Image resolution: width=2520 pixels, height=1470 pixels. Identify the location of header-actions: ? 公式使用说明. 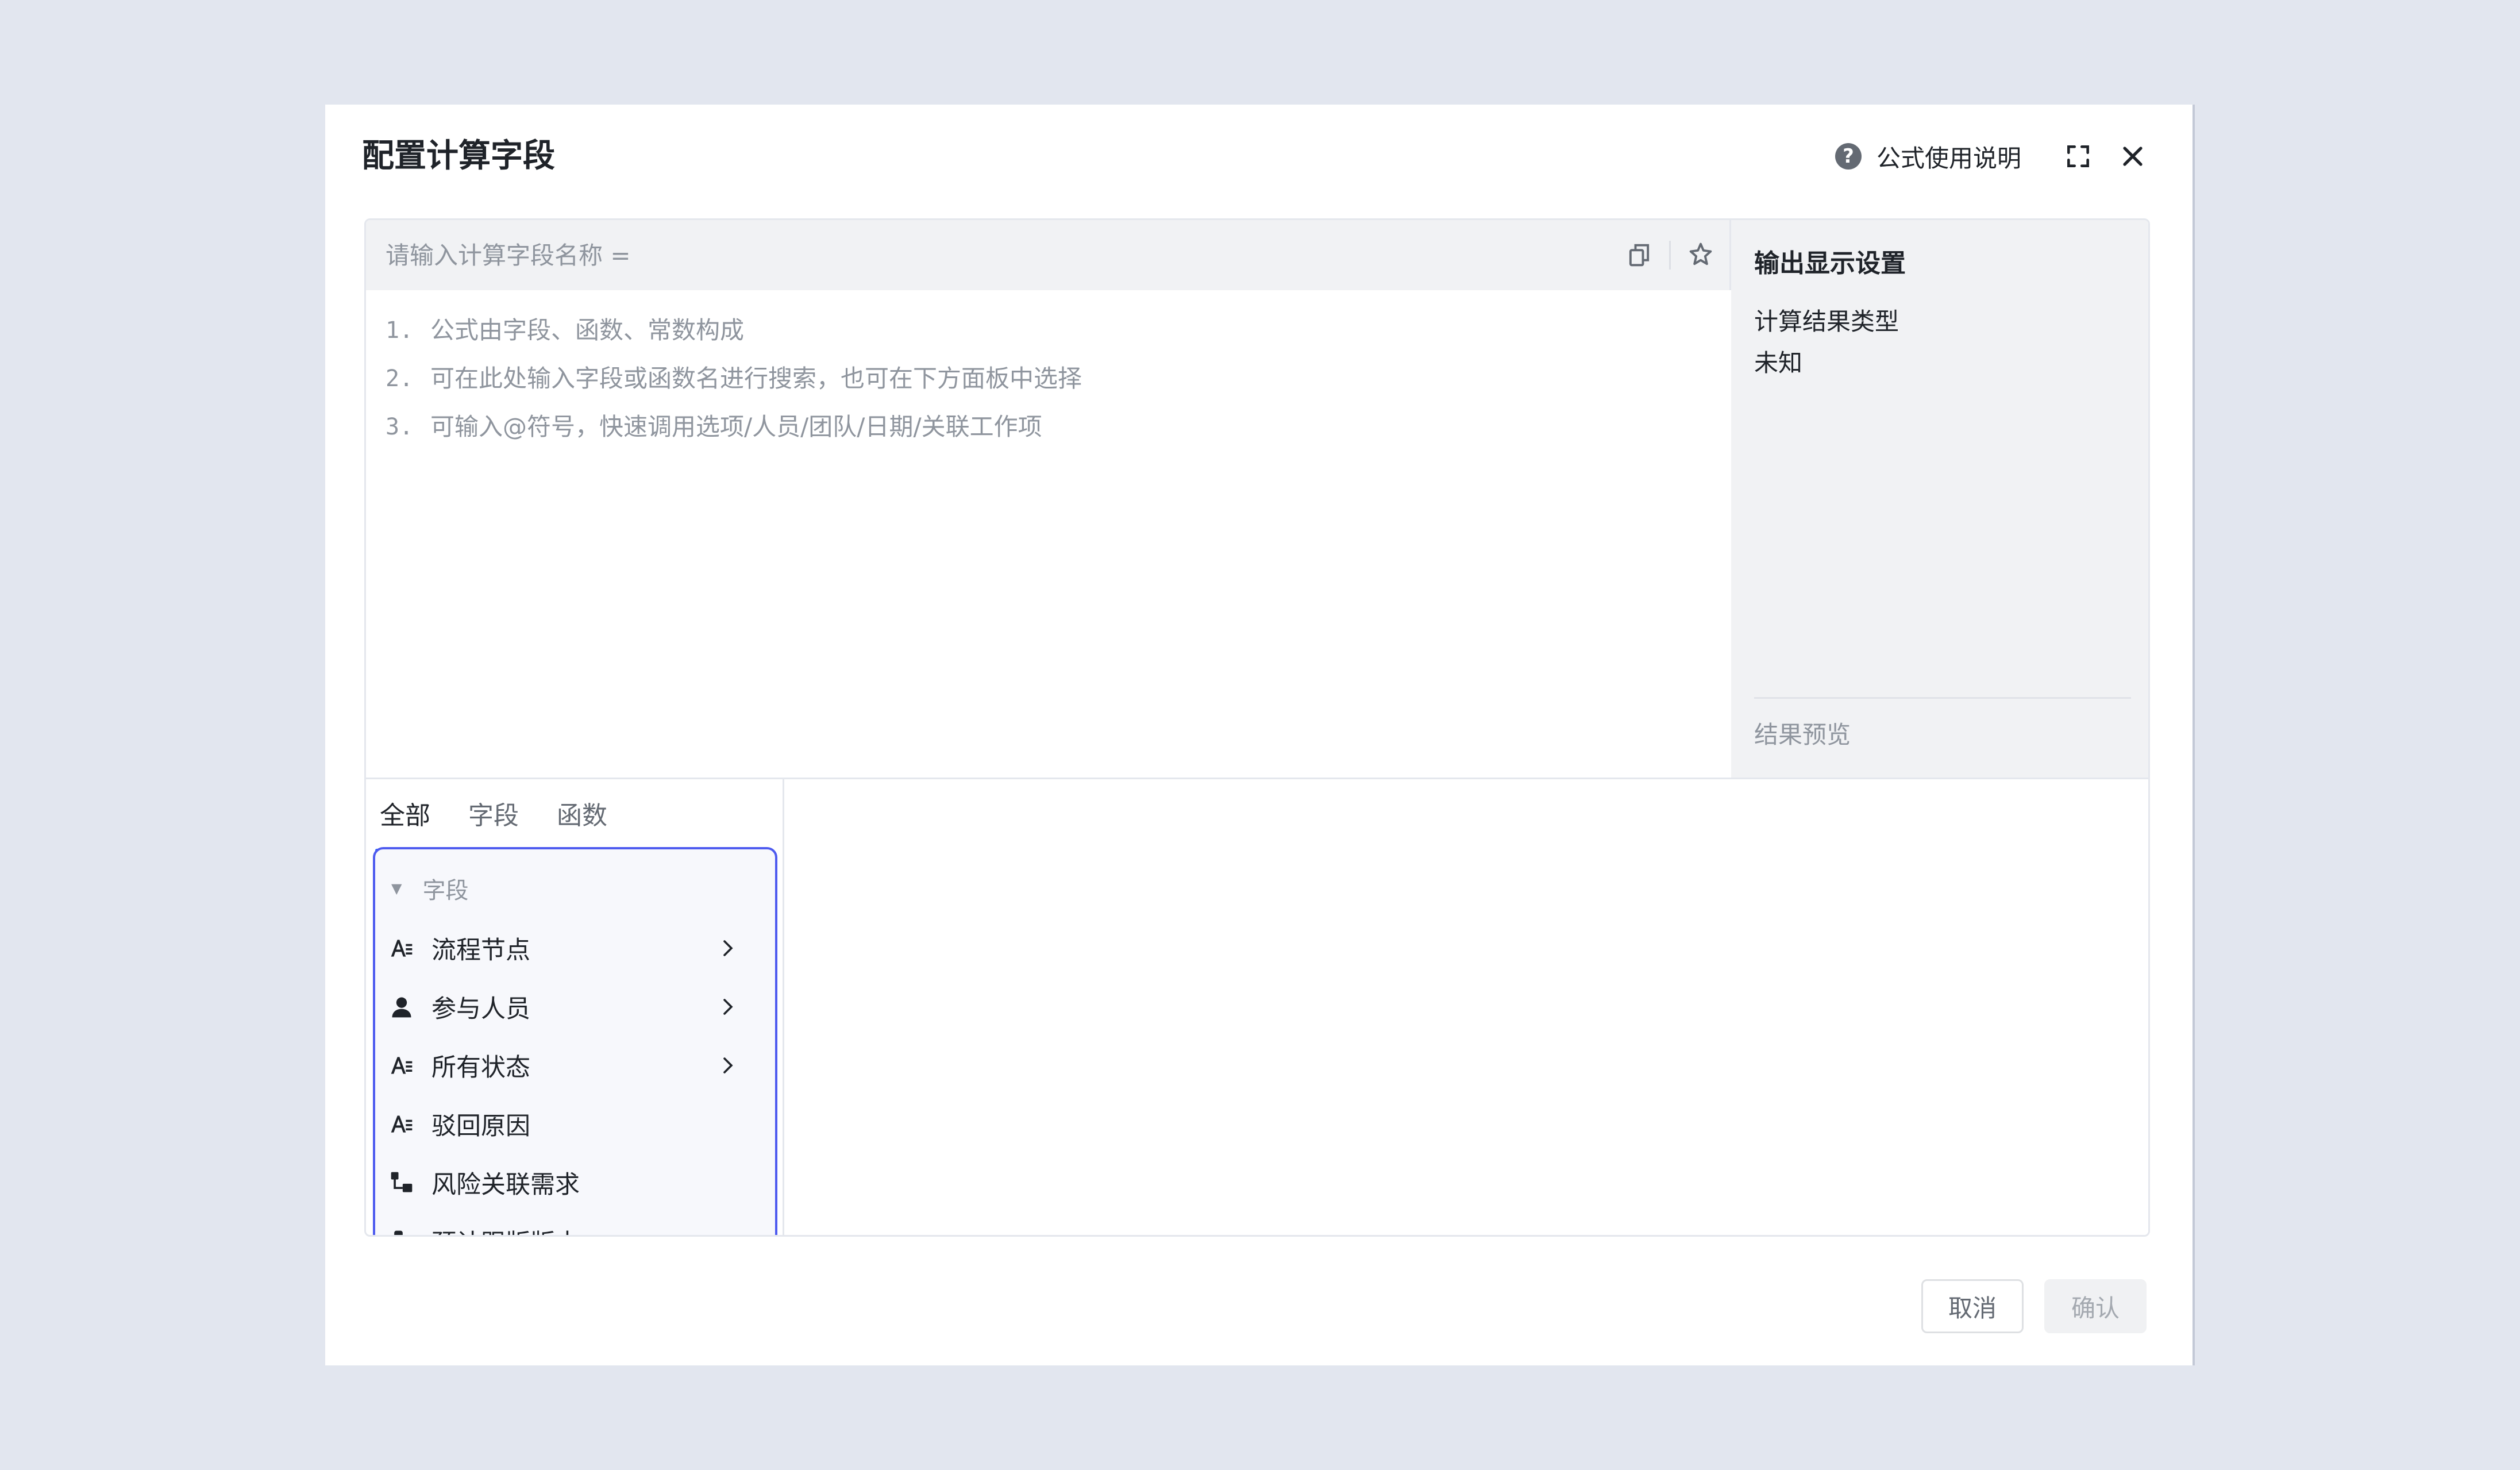
(1991, 156).